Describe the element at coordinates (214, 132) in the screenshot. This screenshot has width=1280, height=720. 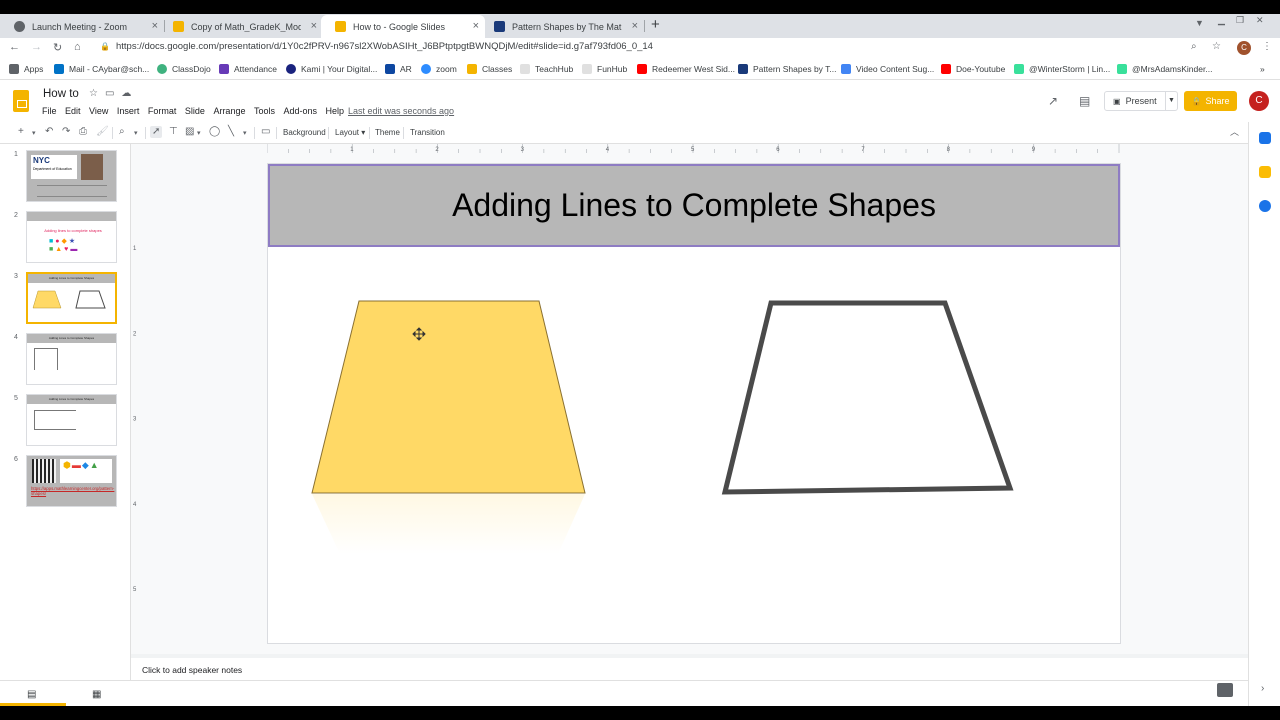
I see `shape-icon: ◯` at that location.